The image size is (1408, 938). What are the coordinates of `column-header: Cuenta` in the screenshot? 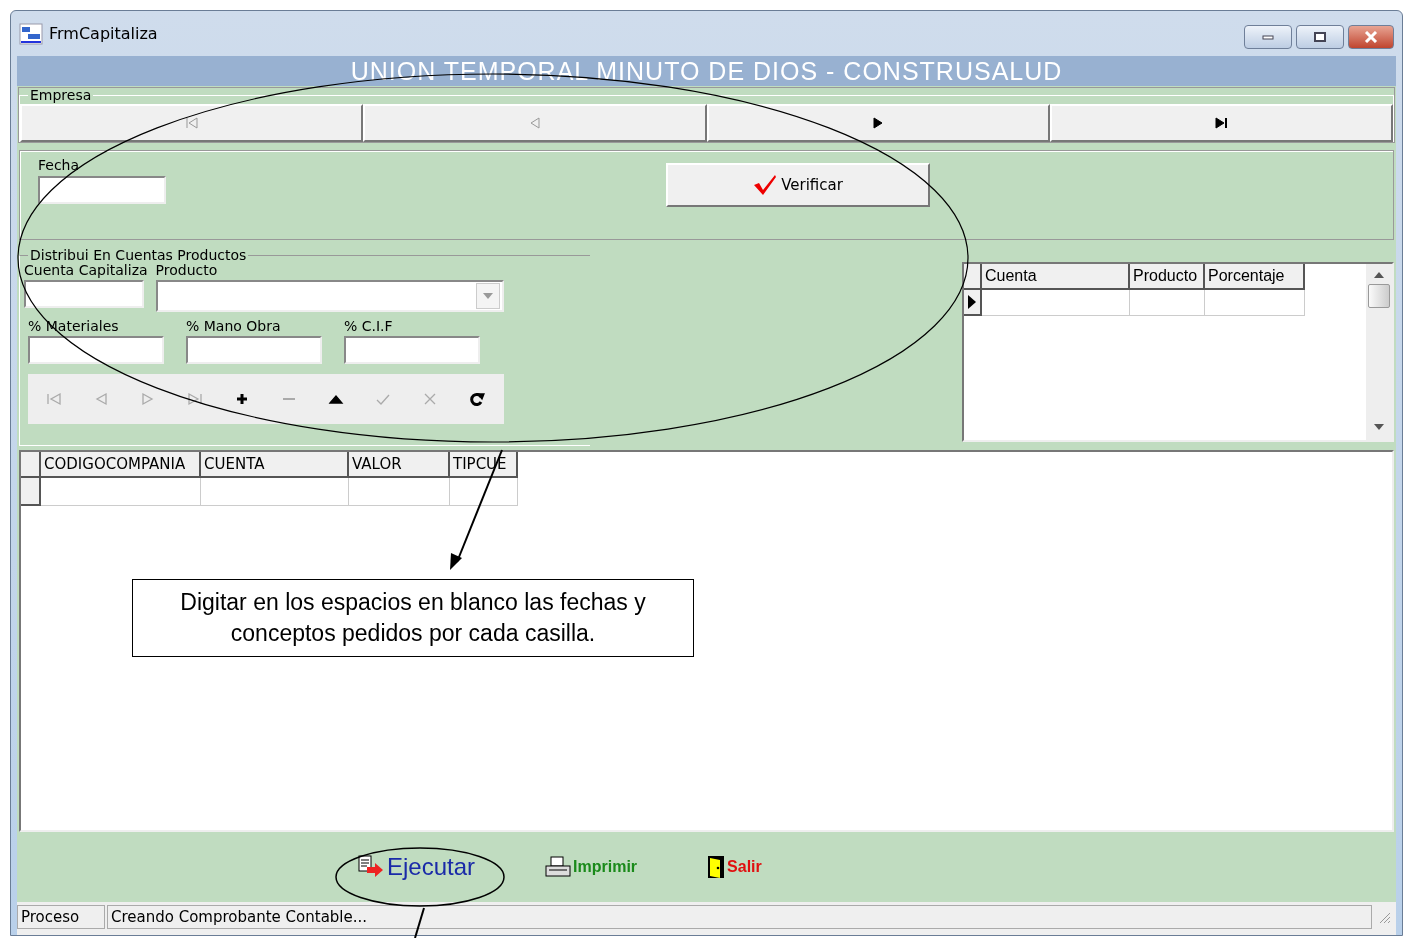 It's located at (1056, 277).